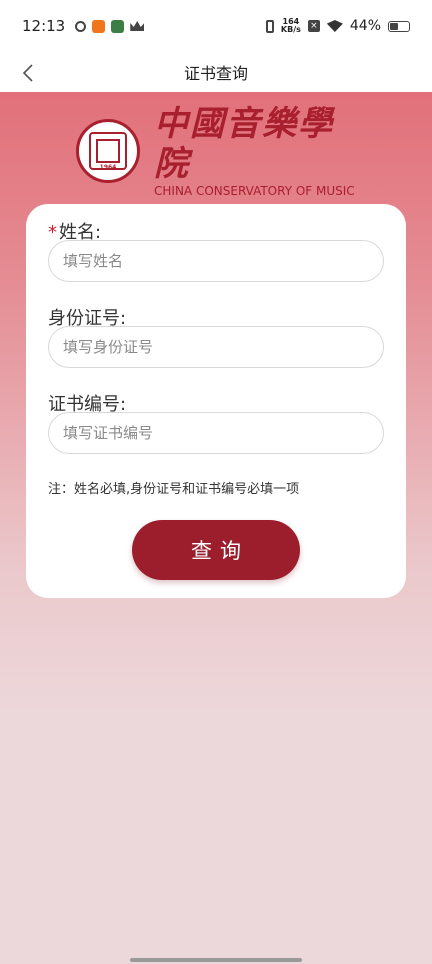 This screenshot has height=964, width=432. I want to click on home-indicator, so click(216, 960).